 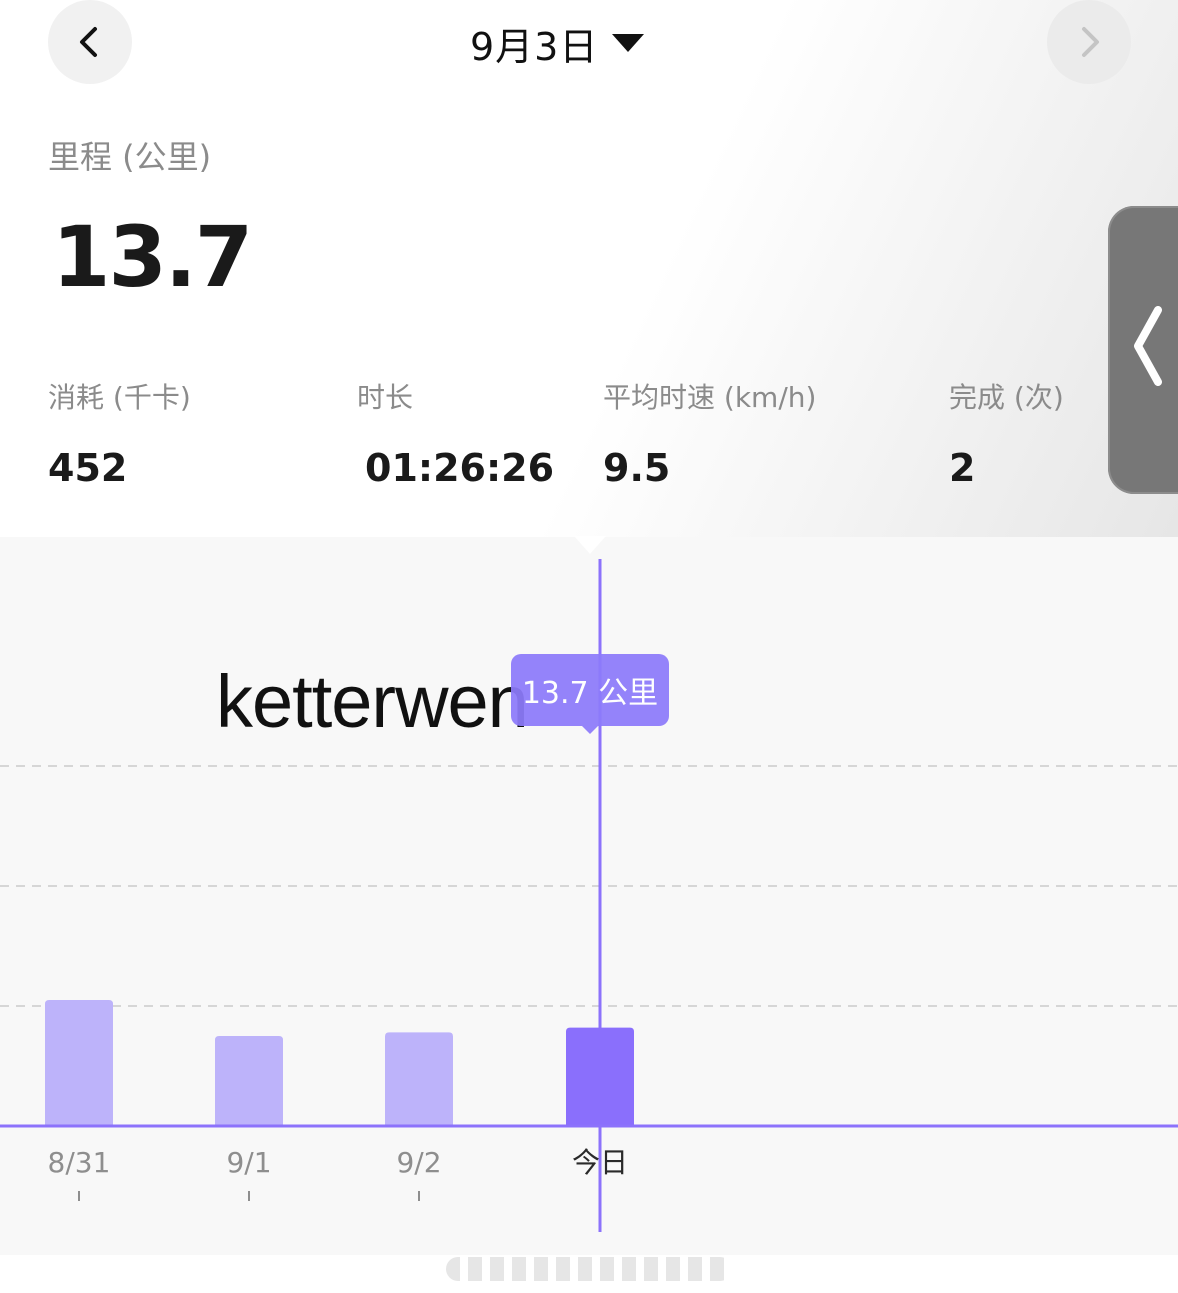 What do you see at coordinates (119, 433) in the screenshot?
I see `stat-calories: 消耗 (千卡) 452` at bounding box center [119, 433].